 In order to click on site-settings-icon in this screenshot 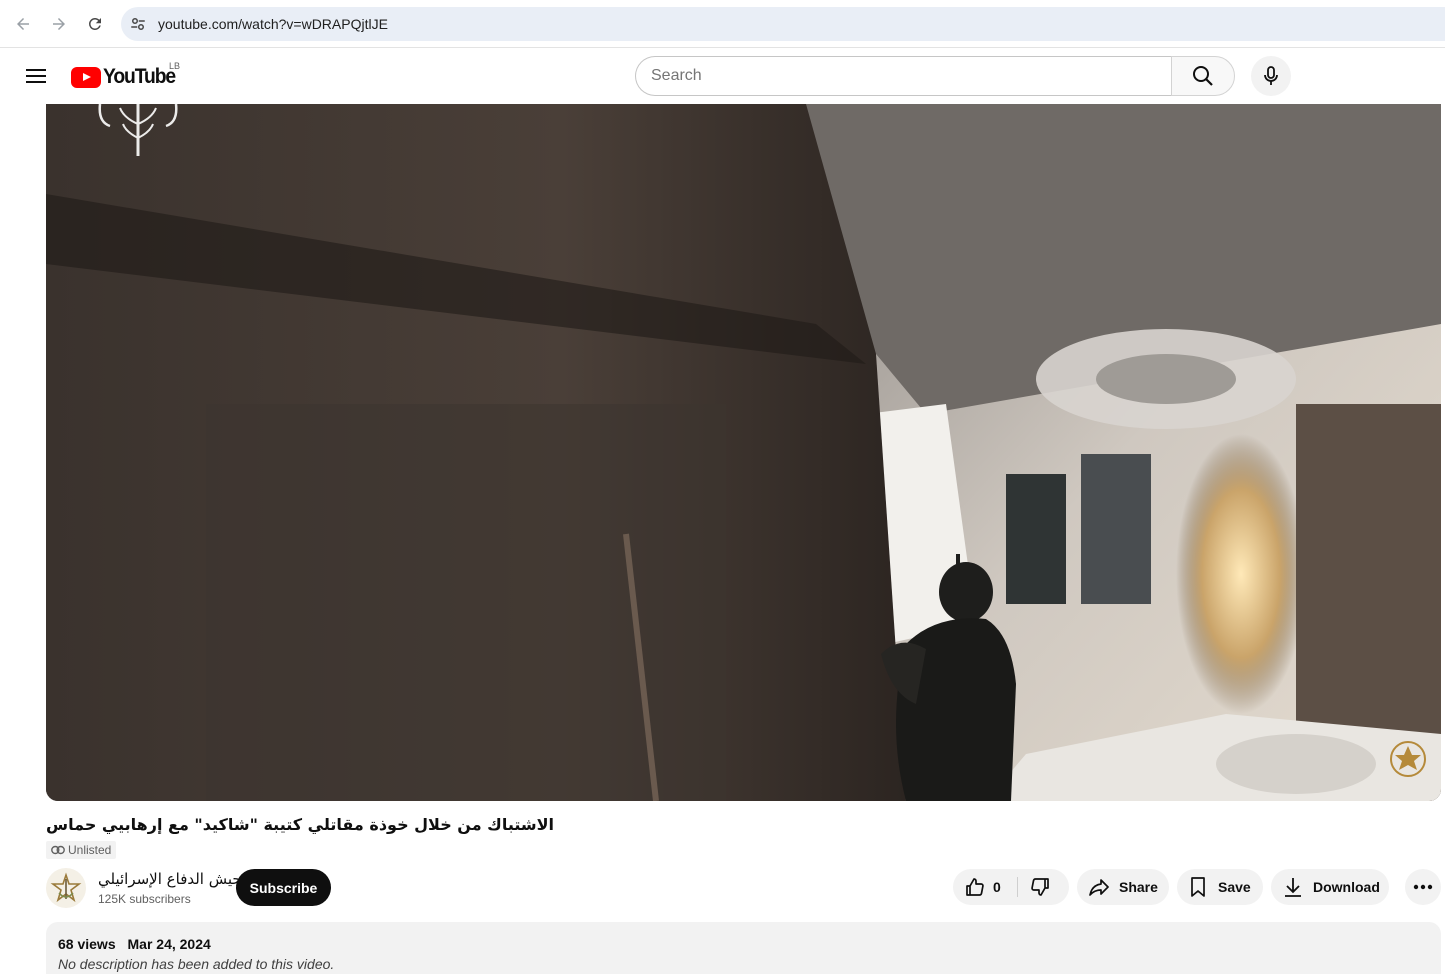, I will do `click(138, 24)`.